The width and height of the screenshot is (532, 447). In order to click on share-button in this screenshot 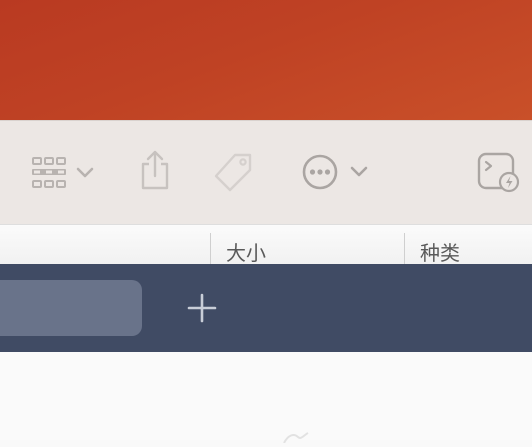, I will do `click(155, 170)`.